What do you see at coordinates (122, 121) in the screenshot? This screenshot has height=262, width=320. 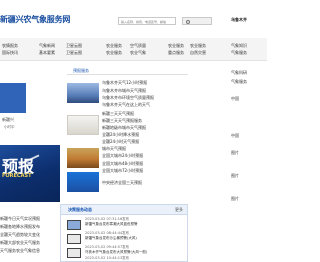 I see `forecast-link: 新疆三天天气预报服务` at bounding box center [122, 121].